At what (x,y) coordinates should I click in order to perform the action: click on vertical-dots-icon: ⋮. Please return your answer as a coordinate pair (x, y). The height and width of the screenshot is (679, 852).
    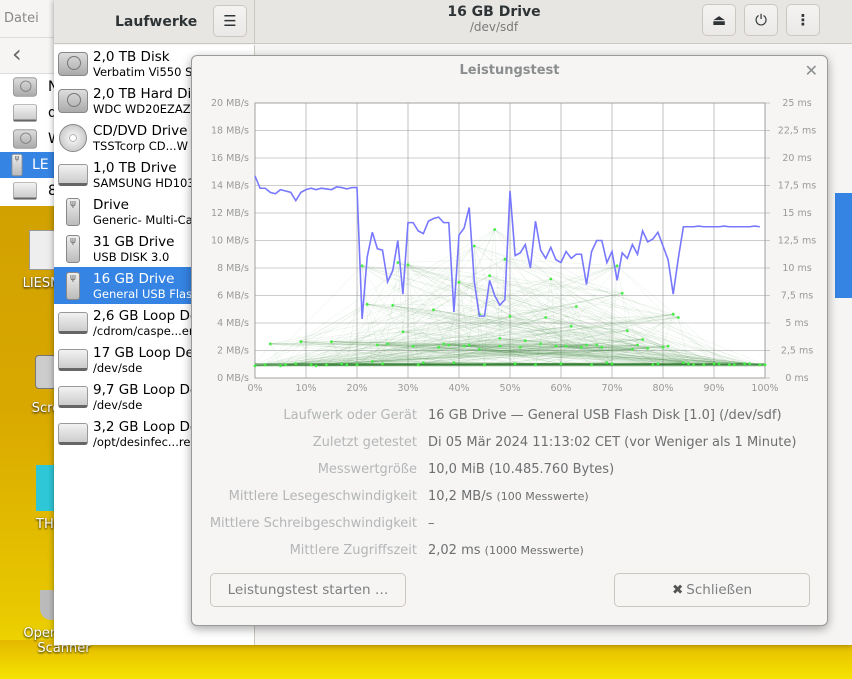
    Looking at the image, I should click on (803, 20).